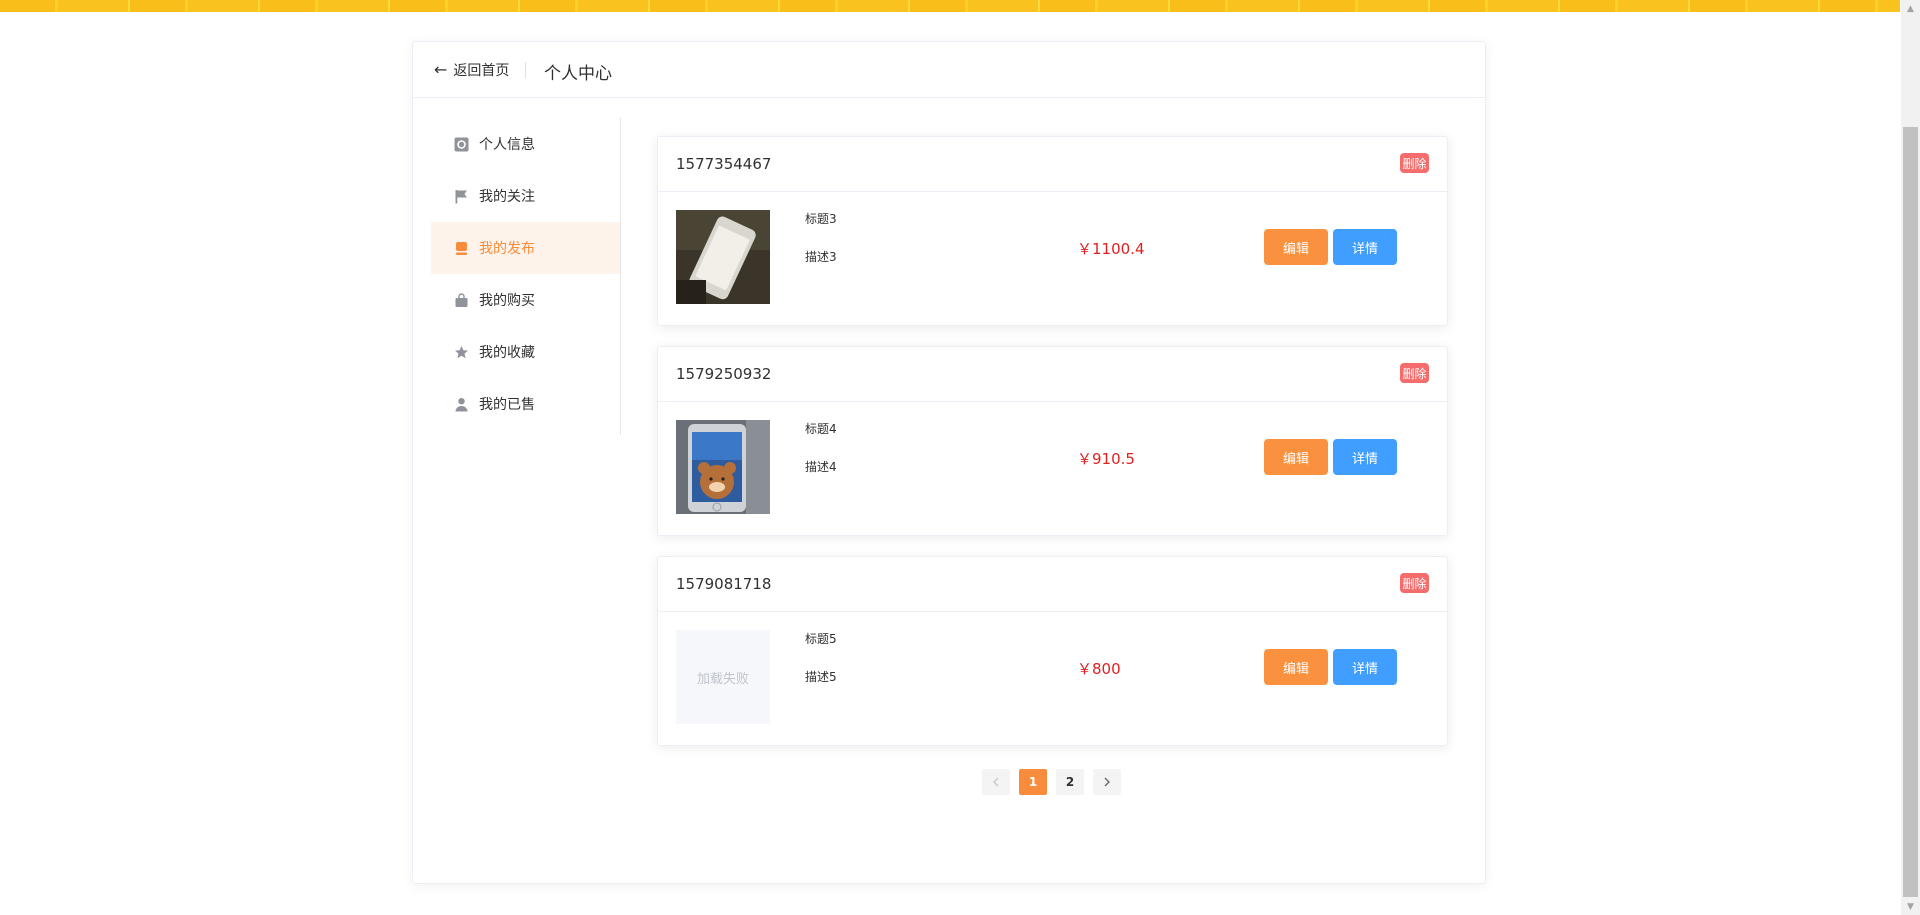 The image size is (1920, 915). Describe the element at coordinates (1910, 8) in the screenshot. I see `scroll-up-arrow: ▲` at that location.